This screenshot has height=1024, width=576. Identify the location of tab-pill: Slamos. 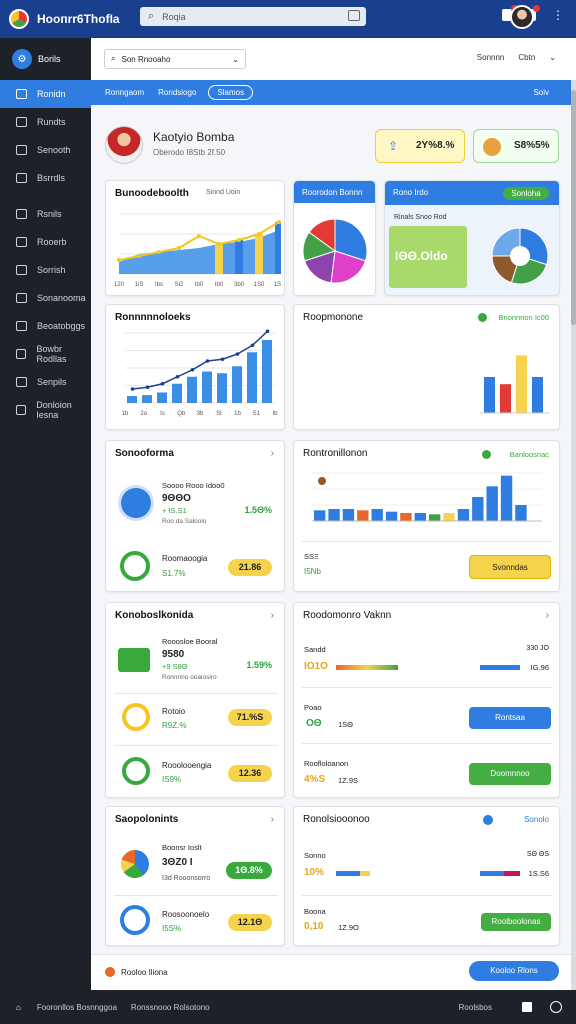
(231, 92).